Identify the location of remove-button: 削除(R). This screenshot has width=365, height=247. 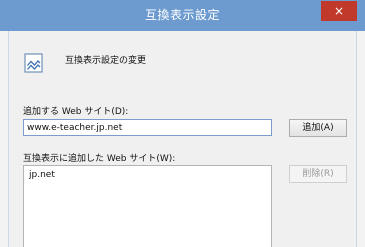
(318, 174).